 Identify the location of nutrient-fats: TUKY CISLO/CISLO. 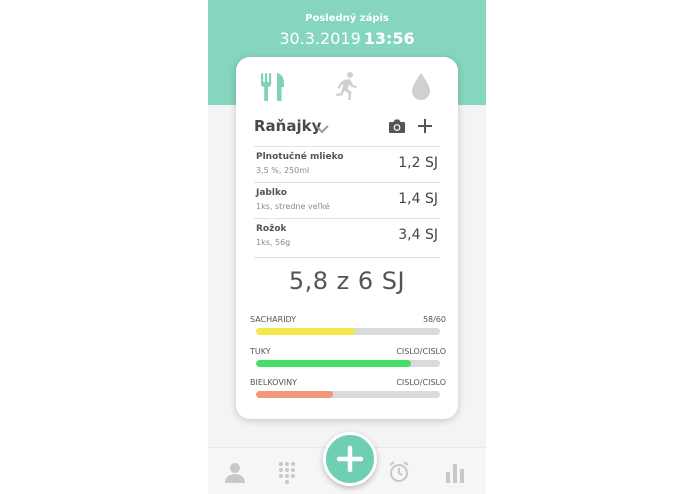
(348, 360).